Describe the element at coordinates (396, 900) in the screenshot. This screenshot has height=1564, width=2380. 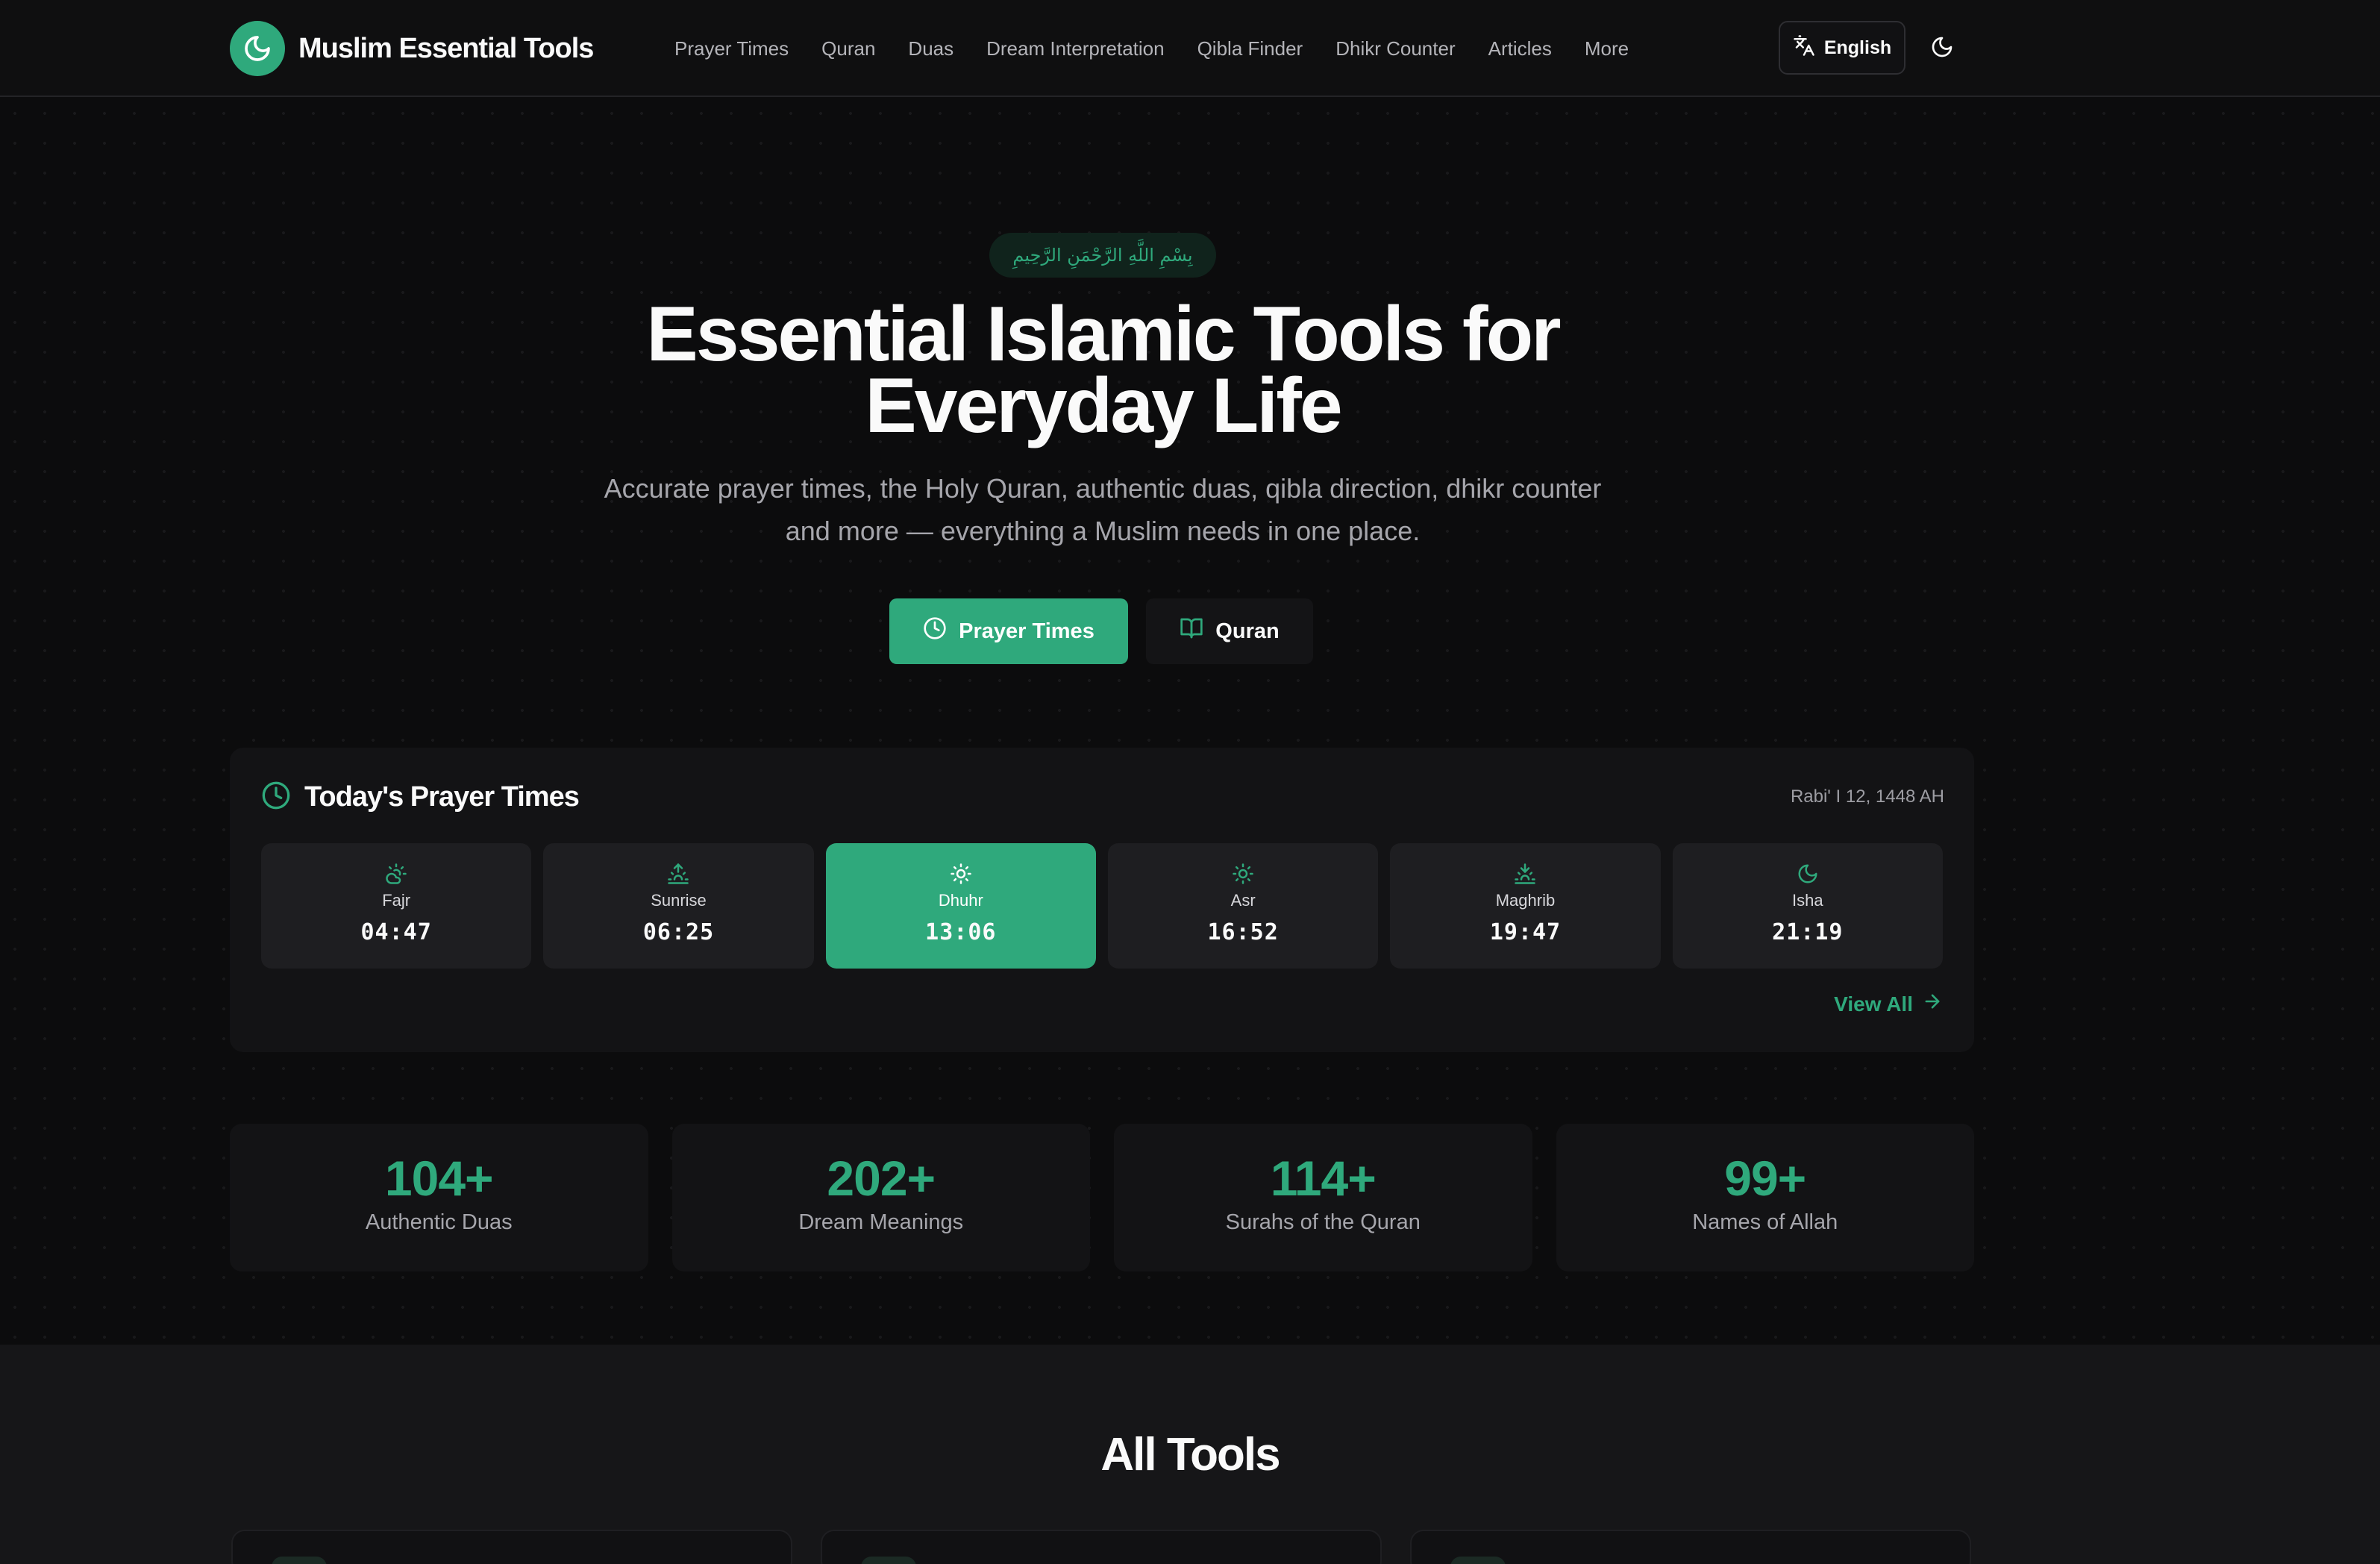
I see `prayer-name: Fajr` at that location.